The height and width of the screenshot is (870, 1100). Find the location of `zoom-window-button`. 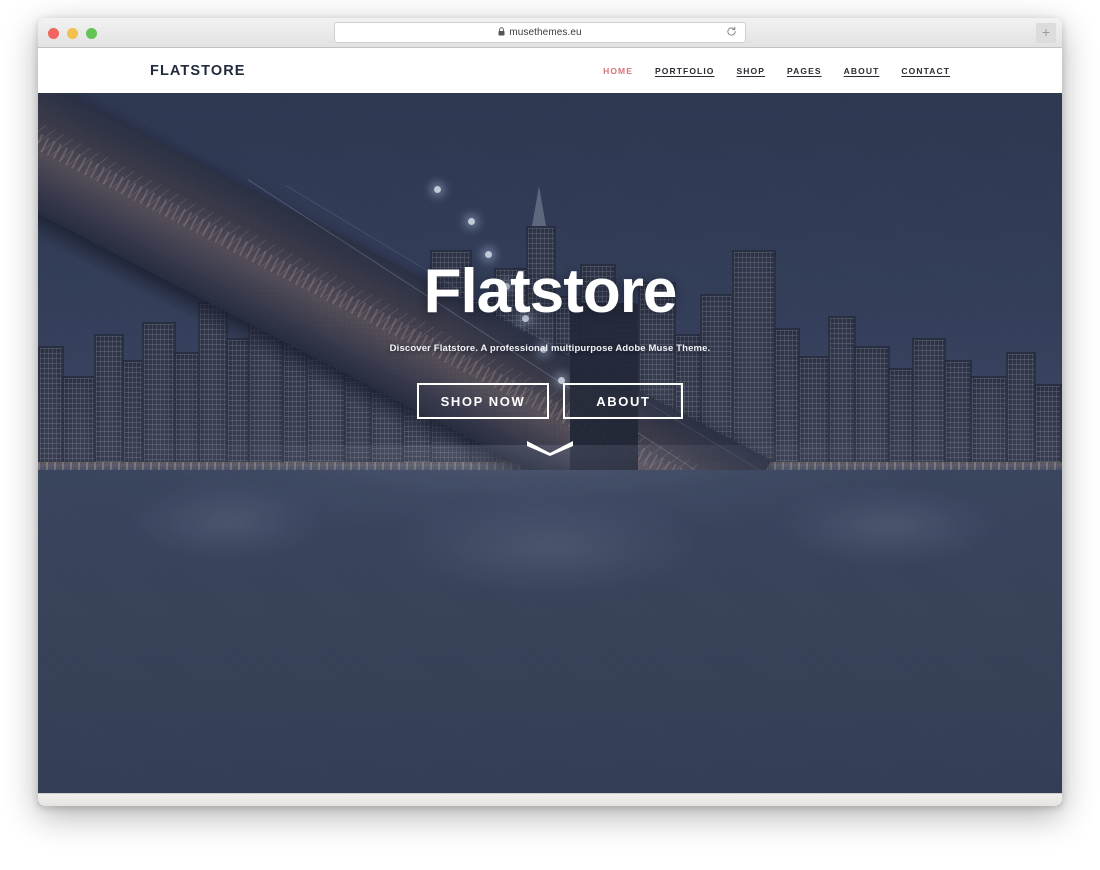

zoom-window-button is located at coordinates (91, 33).